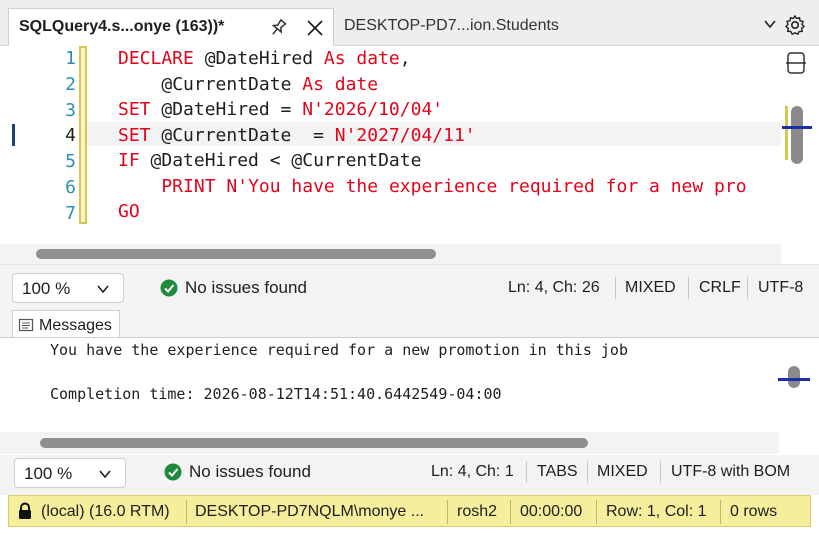 The image size is (819, 534). Describe the element at coordinates (122, 26) in the screenshot. I see `tab-title: SQLQuery4.s...onye (163))*` at that location.